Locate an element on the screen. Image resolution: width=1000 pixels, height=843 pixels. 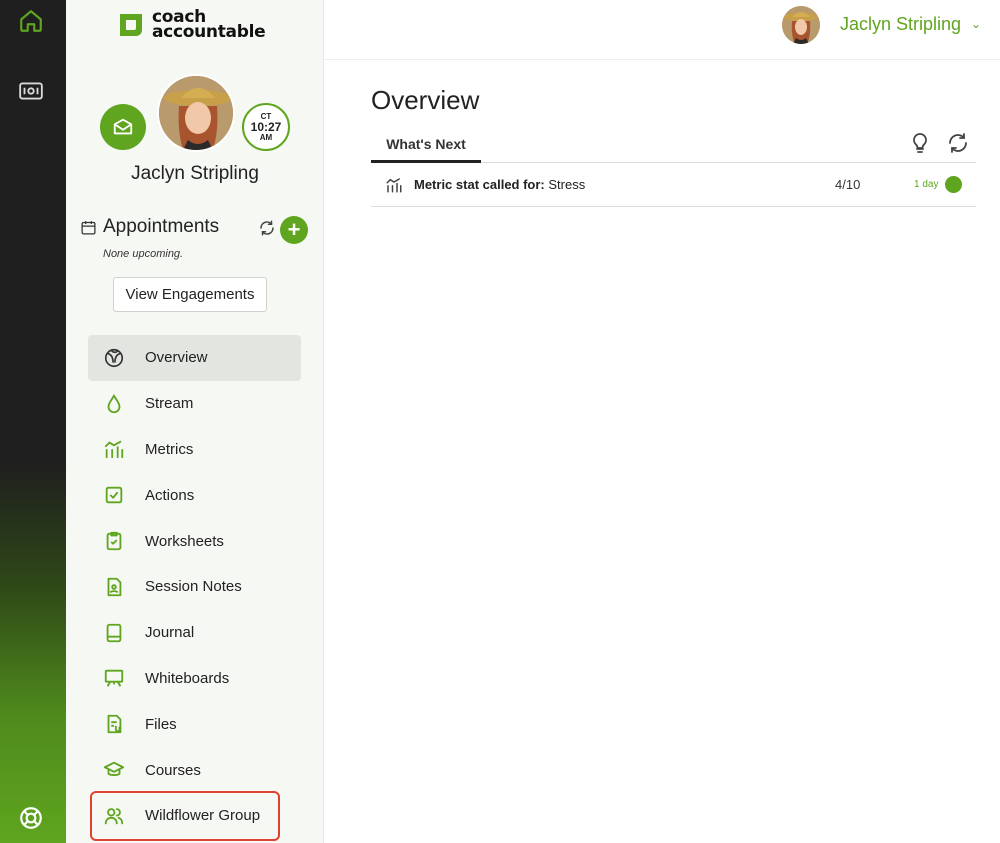
row-due: 1 day is located at coordinates (926, 184).